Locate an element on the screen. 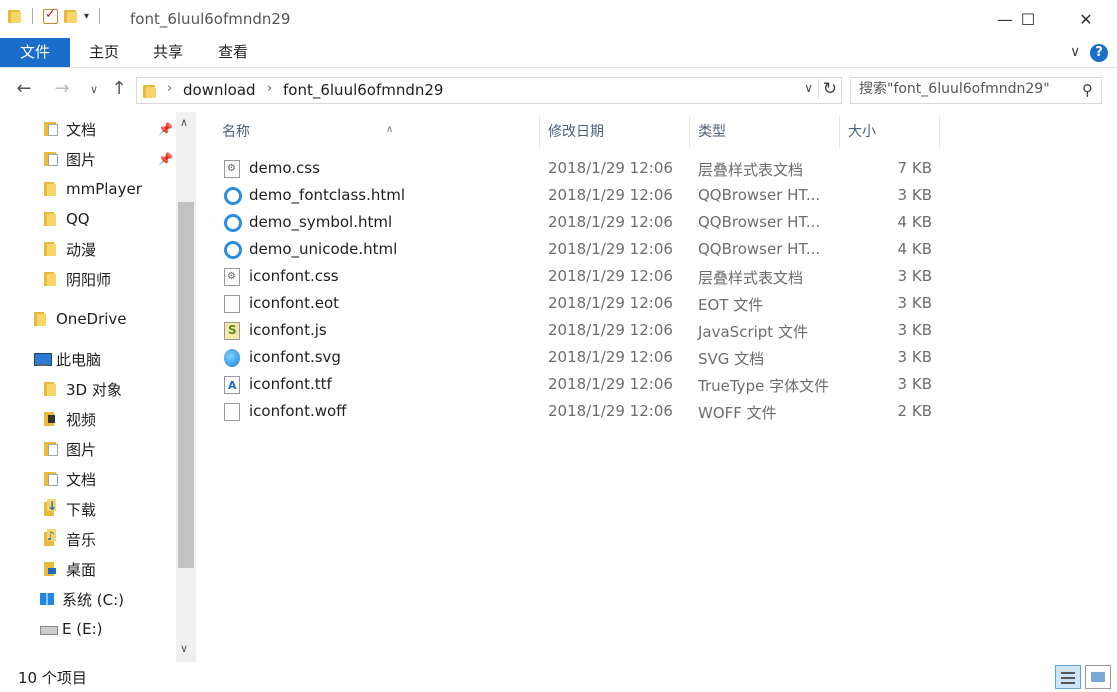 The height and width of the screenshot is (692, 1117). 3d-objects-folder-icon is located at coordinates (51, 389).